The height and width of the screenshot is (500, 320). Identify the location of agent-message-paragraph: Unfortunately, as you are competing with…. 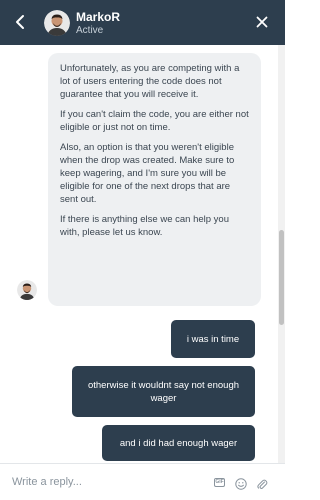
(150, 81).